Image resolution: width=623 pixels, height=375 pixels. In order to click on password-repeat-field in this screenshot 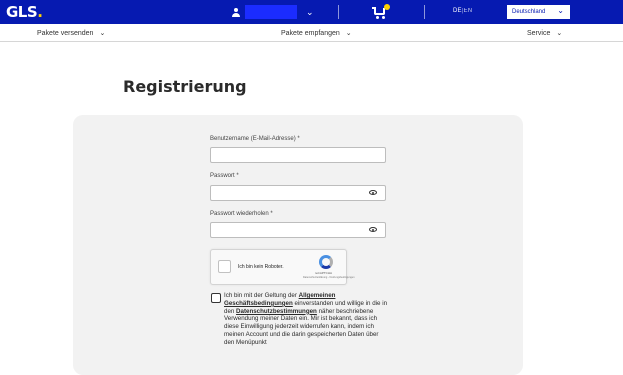, I will do `click(298, 230)`.